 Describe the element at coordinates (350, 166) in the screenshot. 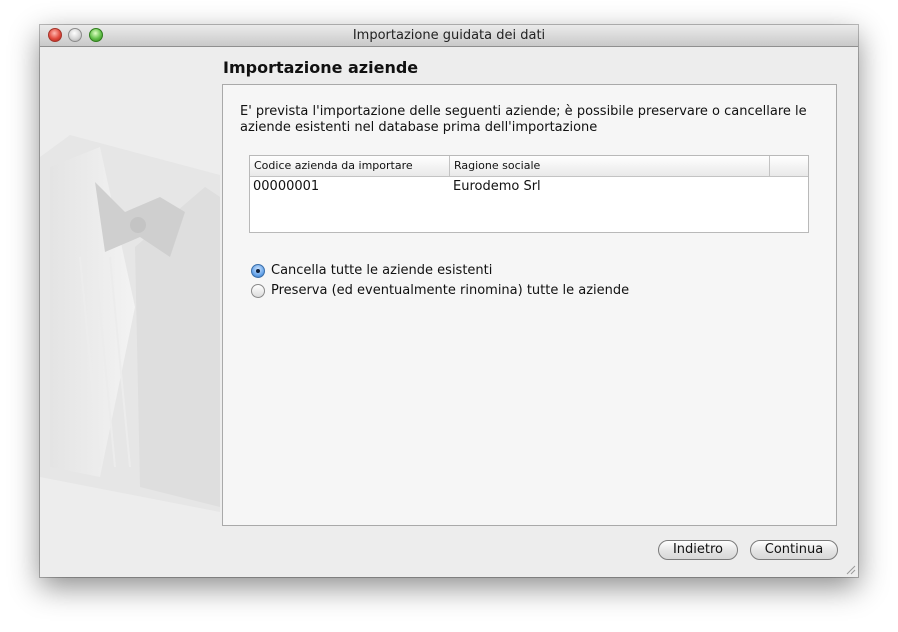

I see `column-header-code: Codice azienda da importare` at that location.